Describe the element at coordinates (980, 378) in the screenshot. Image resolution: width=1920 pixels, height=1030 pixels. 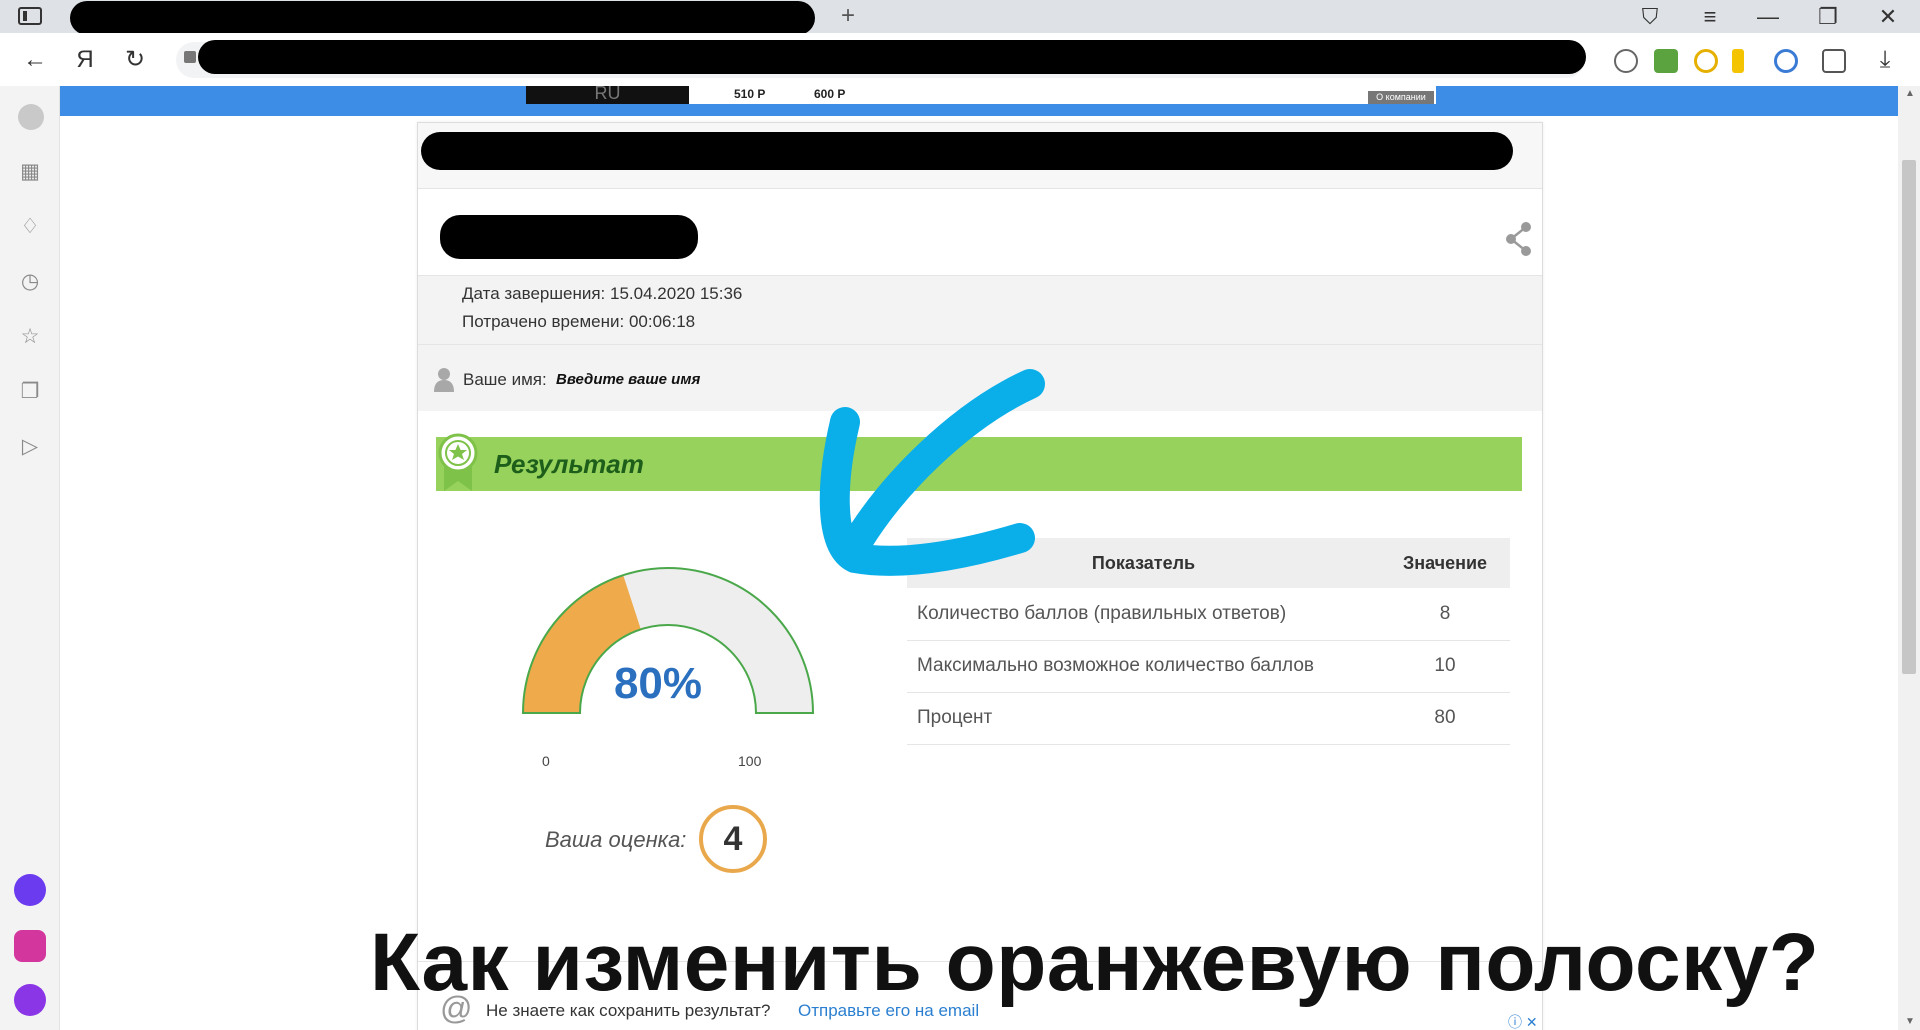
I see `name-row: Ваше имя: Введите ваше имя` at that location.